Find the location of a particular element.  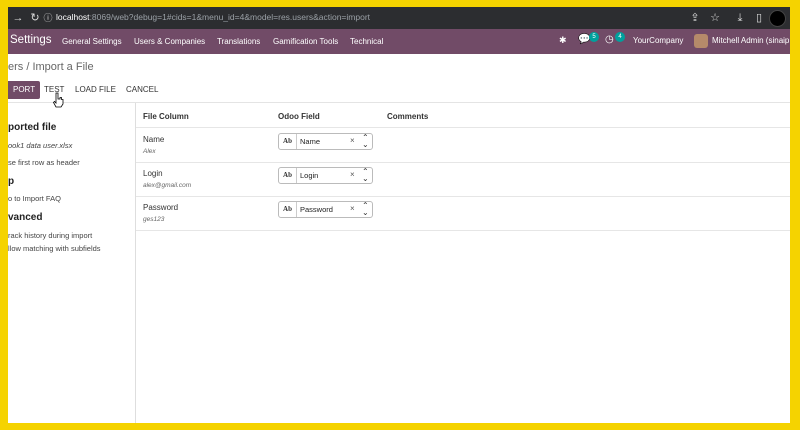

app-name: Settings is located at coordinates (31, 40).